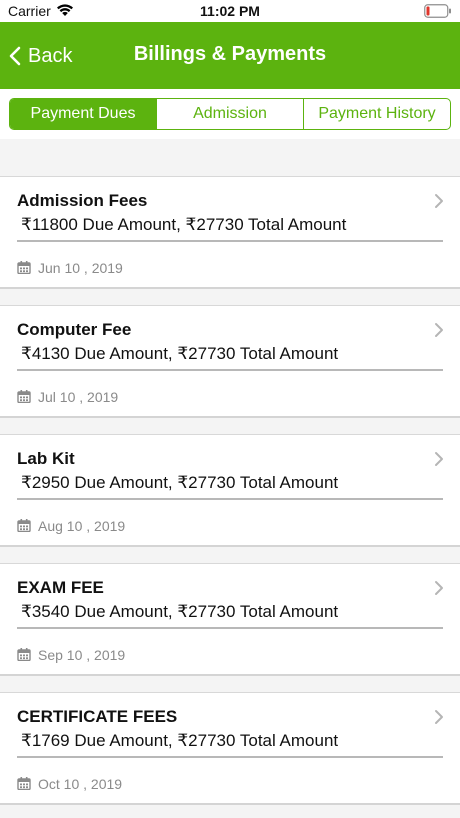  What do you see at coordinates (80, 784) in the screenshot?
I see `due-item-date: Oct 10 , 2019` at bounding box center [80, 784].